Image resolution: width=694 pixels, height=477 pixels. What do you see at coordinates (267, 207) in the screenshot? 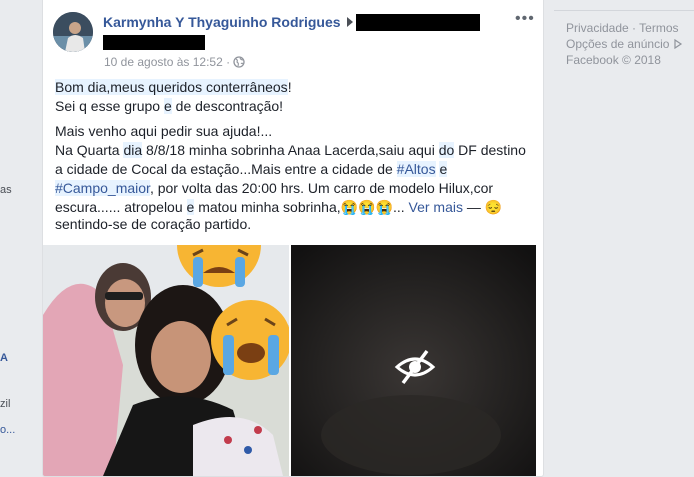
I see `text: matou minha sobrinha,` at bounding box center [267, 207].